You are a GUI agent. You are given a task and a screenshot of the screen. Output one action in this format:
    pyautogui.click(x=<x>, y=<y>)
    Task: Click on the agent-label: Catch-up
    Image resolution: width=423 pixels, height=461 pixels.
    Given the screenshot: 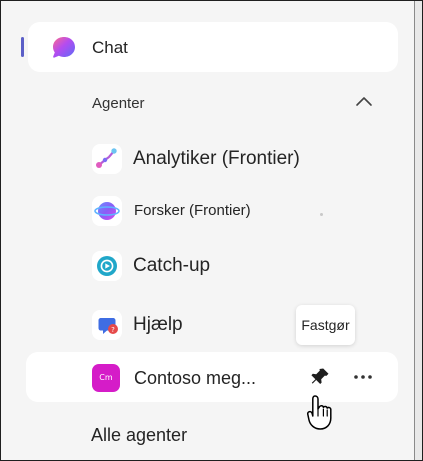 What is the action you would take?
    pyautogui.click(x=172, y=265)
    